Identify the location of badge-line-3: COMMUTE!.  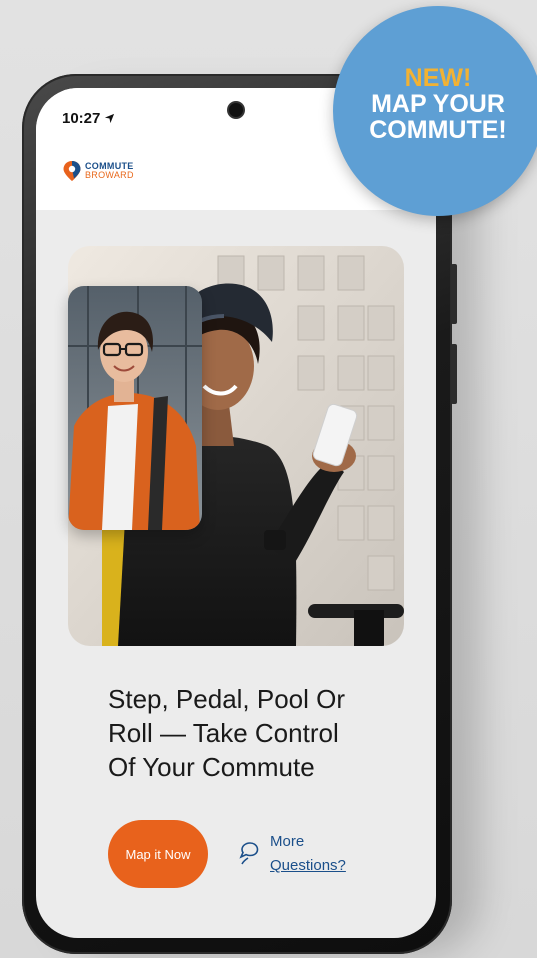
(438, 130).